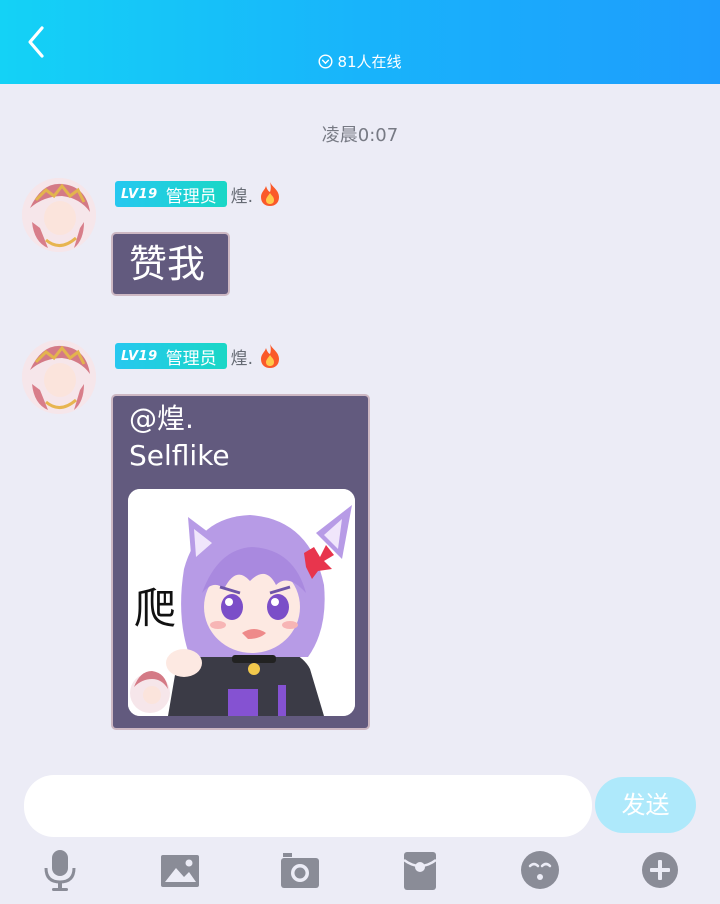 The height and width of the screenshot is (904, 720). Describe the element at coordinates (645, 805) in the screenshot. I see `send-button: 发送` at that location.